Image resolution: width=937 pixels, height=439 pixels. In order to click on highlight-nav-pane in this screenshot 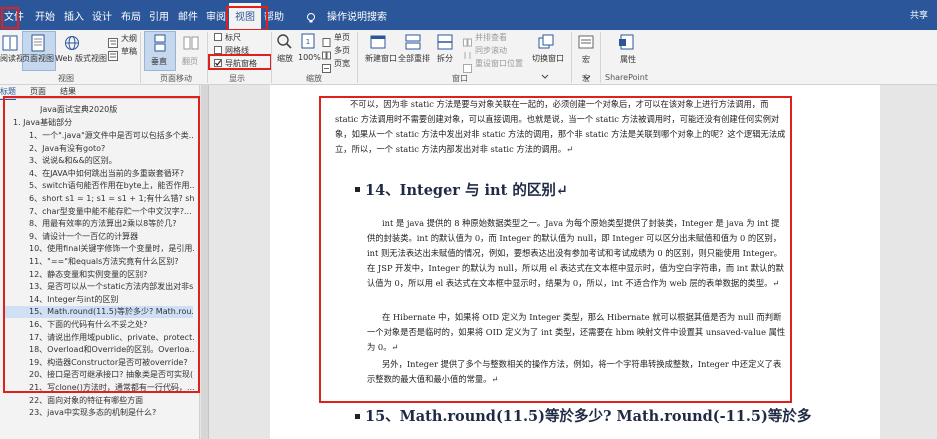, I will do `click(240, 62)`.